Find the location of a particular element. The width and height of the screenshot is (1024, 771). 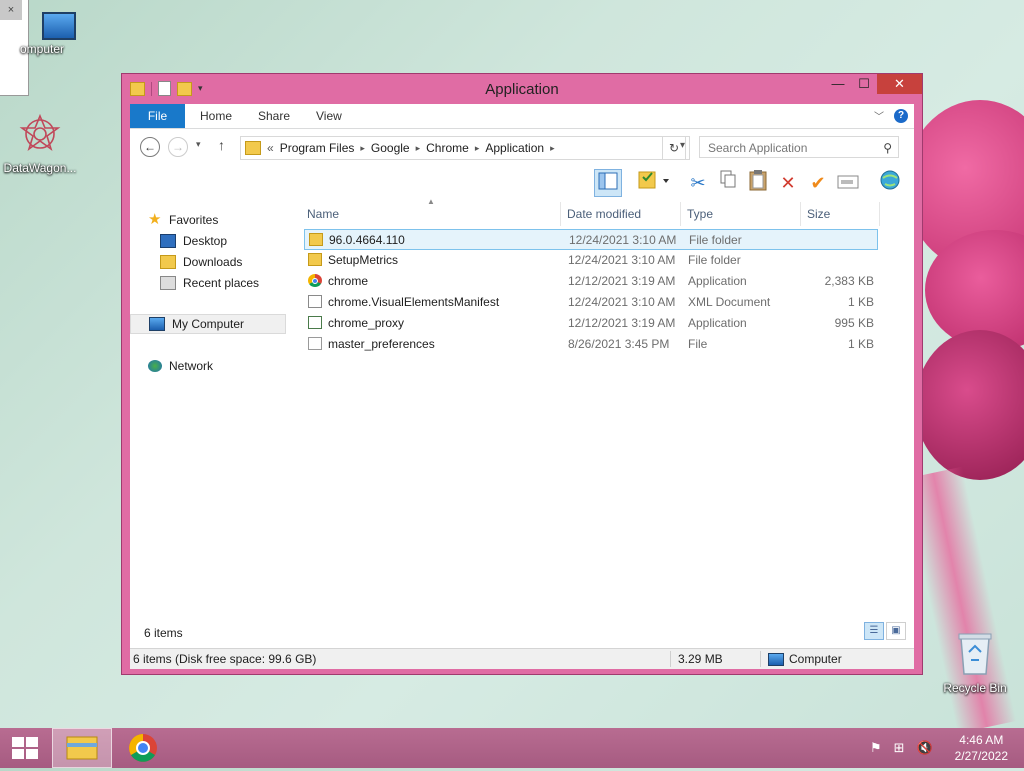

system-tray: ⚑ ⊞ 🔇 is located at coordinates (901, 748).